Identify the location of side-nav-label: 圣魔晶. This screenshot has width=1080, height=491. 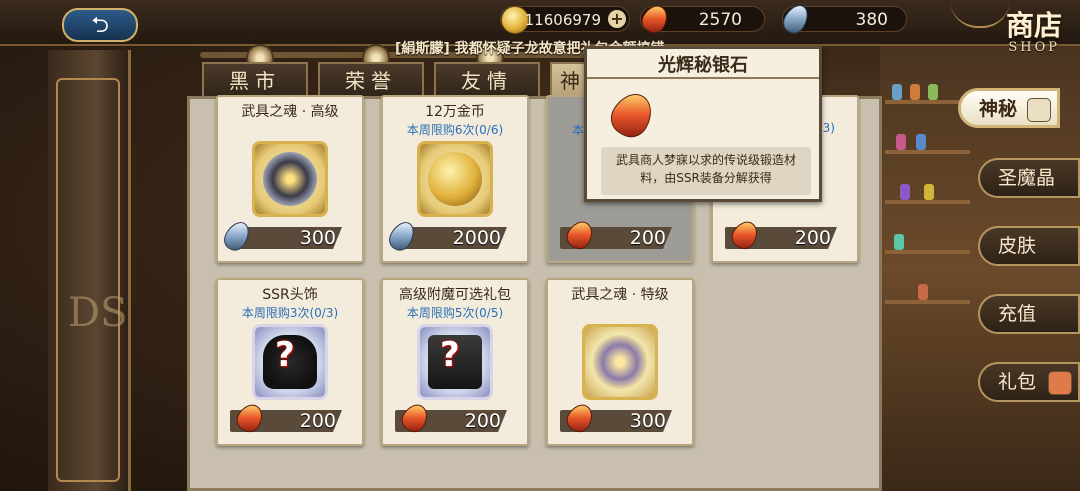
(1027, 178).